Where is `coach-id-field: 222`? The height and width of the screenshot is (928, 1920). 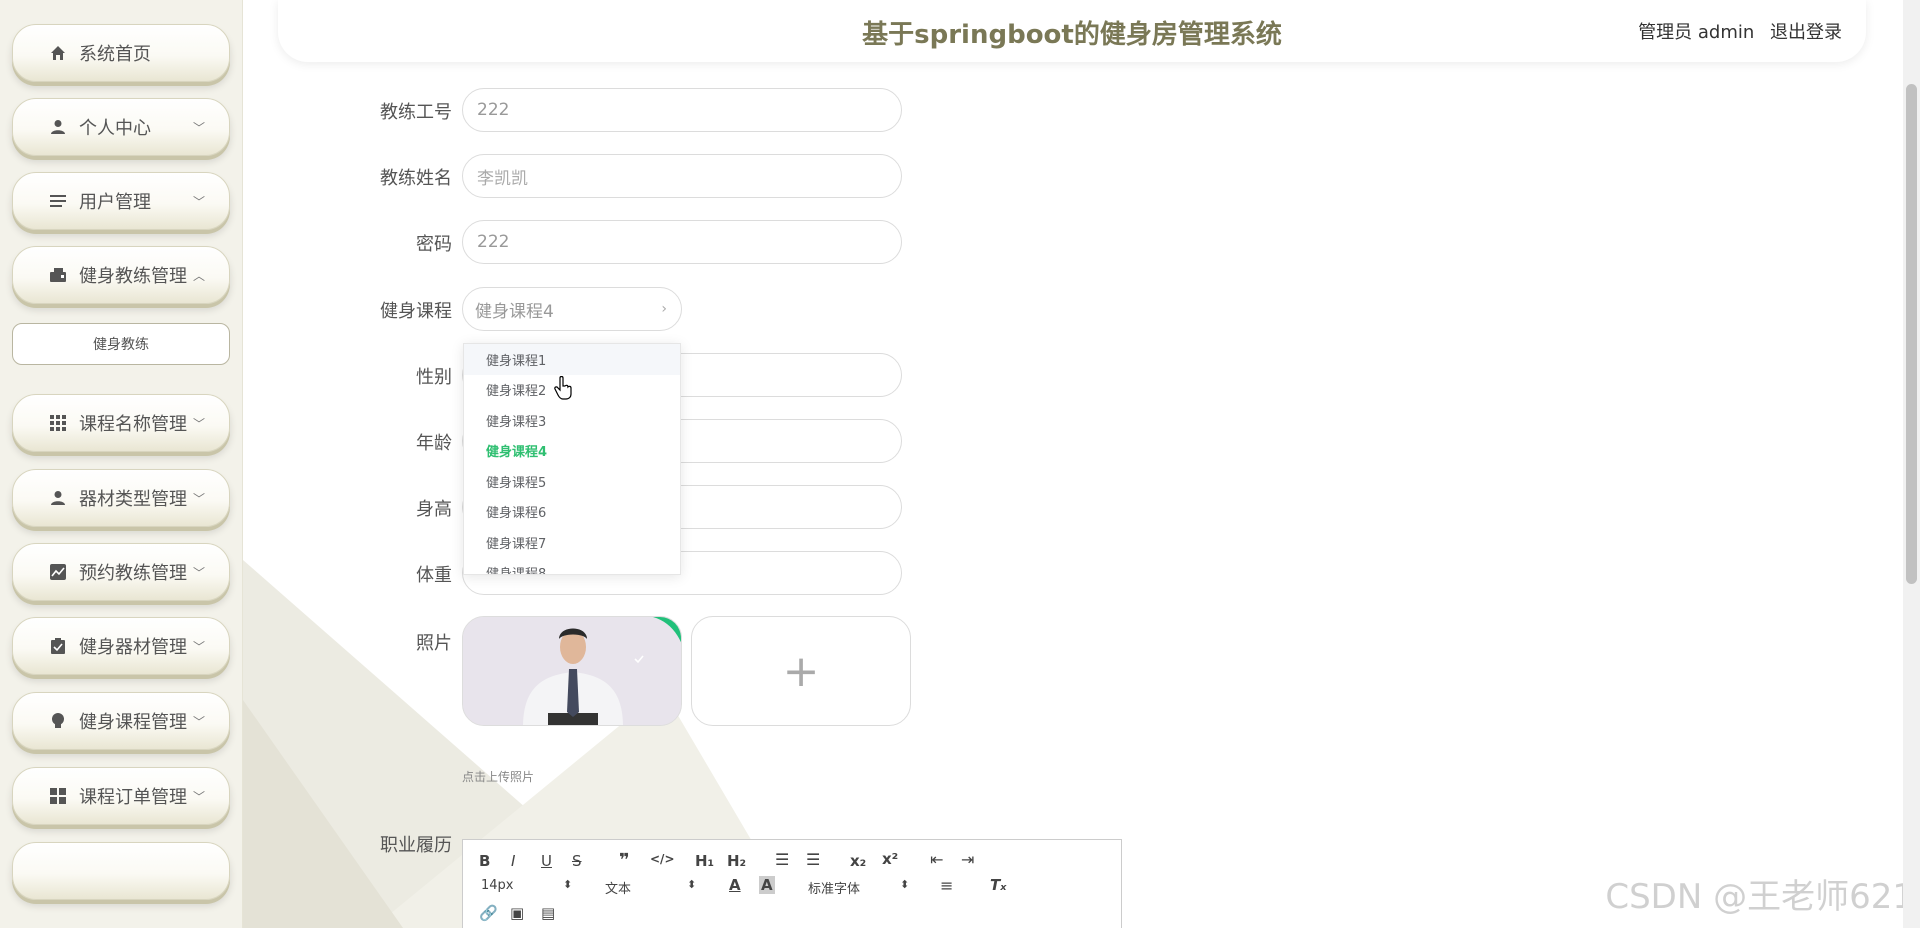
coach-id-field: 222 is located at coordinates (682, 110).